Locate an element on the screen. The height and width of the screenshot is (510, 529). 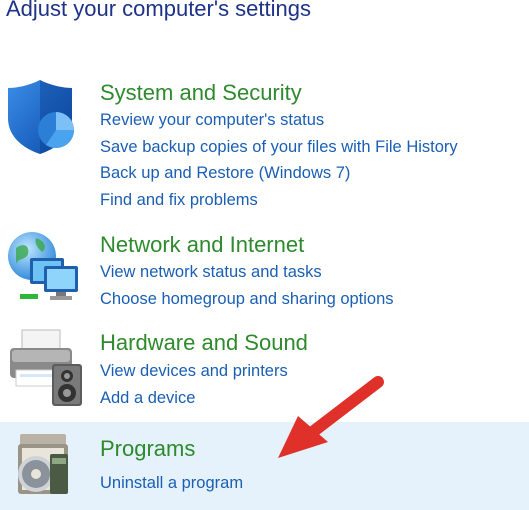
link-homegroup-sharing: Choose homegroup and sharing options is located at coordinates (247, 299).